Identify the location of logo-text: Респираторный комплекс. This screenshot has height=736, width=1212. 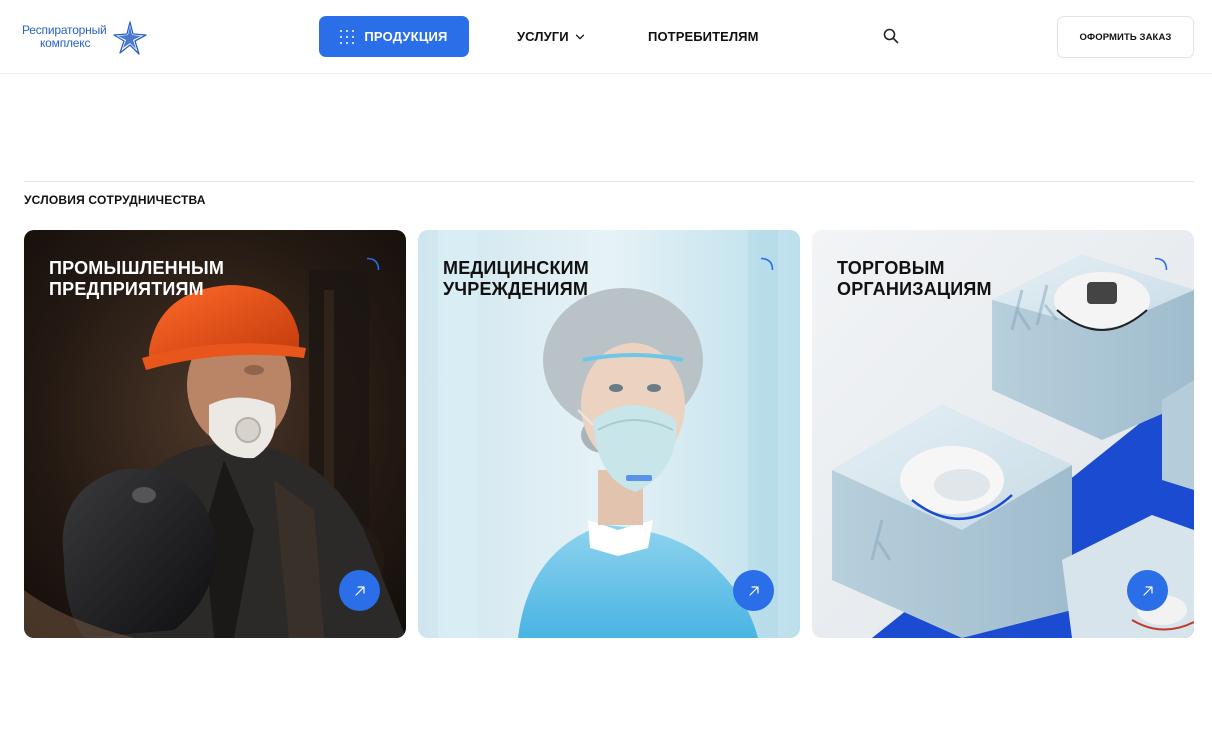
(64, 37).